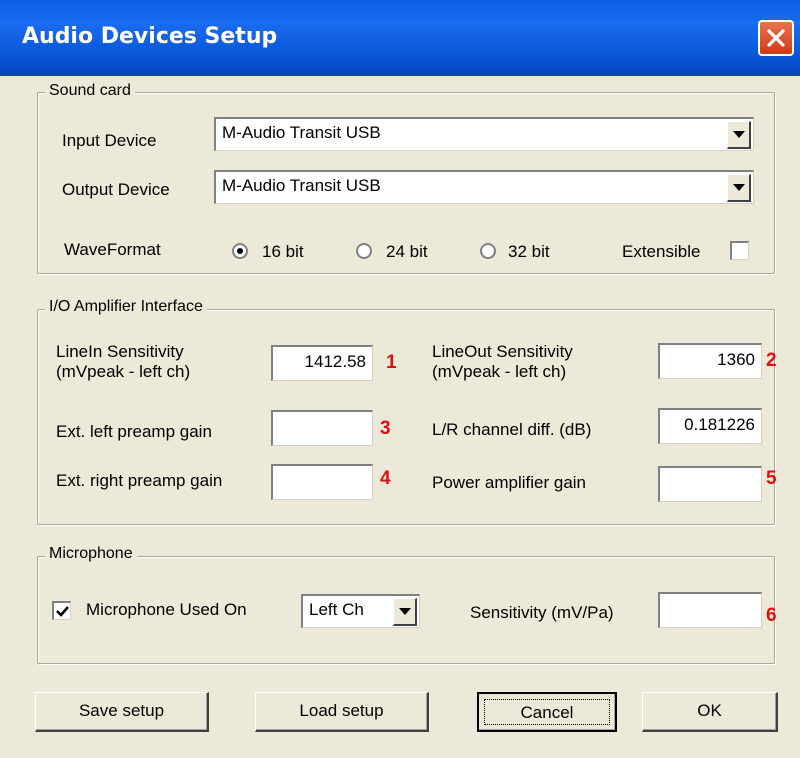  Describe the element at coordinates (123, 361) in the screenshot. I see `linein-sensitivity-label: LineIn Sensitivity (mVpeak - left ch)` at that location.